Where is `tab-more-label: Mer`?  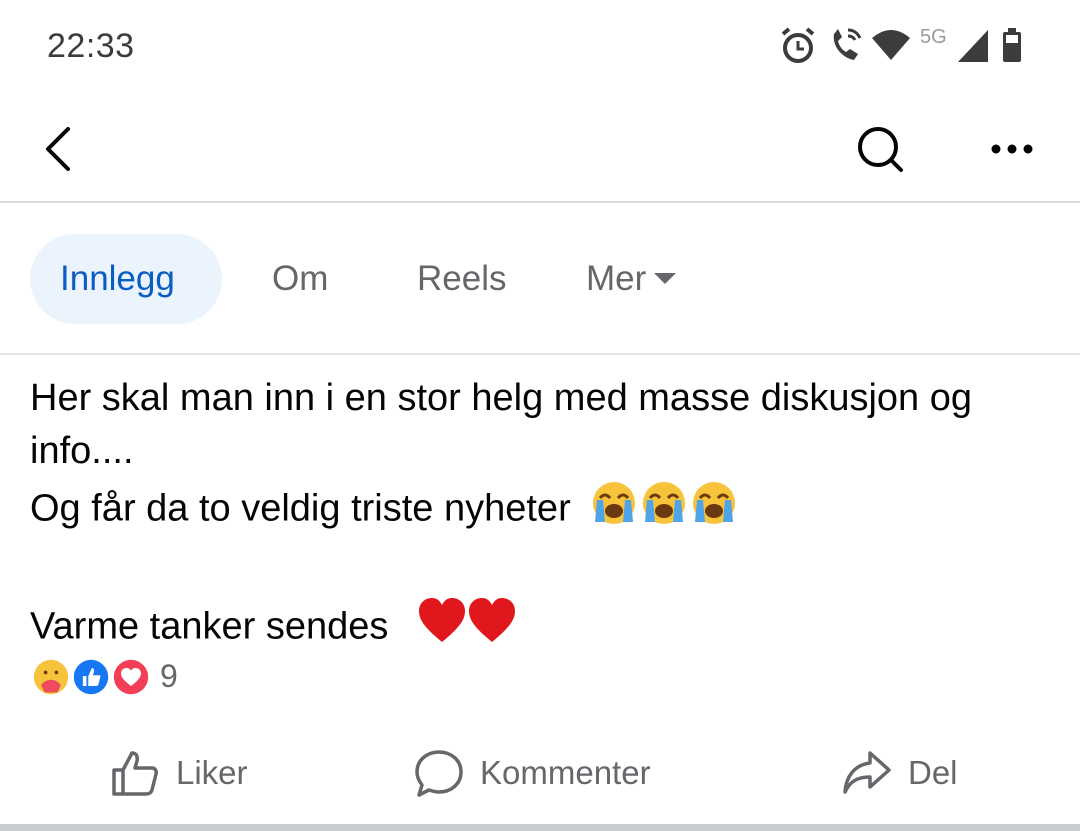
tab-more-label: Mer is located at coordinates (616, 278).